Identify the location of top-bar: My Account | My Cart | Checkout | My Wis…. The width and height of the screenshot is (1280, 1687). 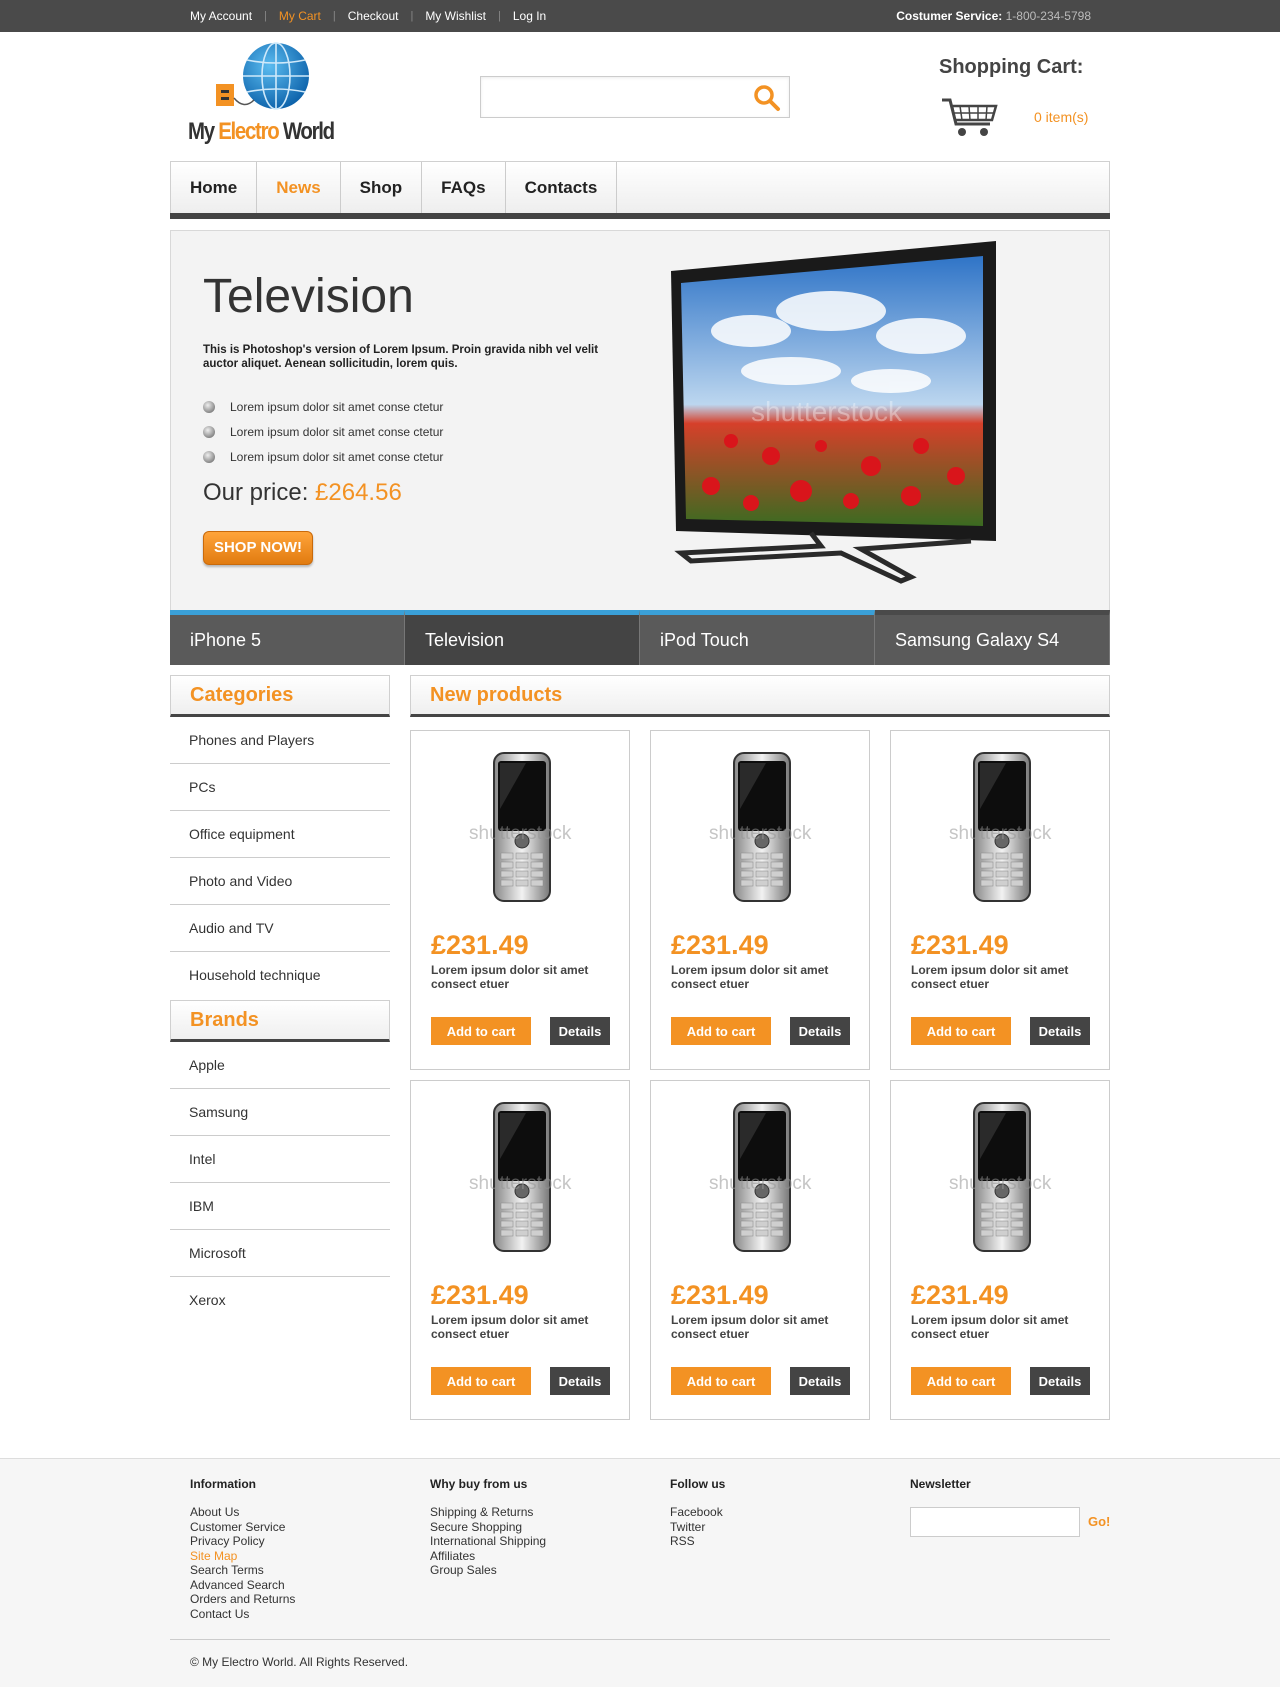
(640, 16).